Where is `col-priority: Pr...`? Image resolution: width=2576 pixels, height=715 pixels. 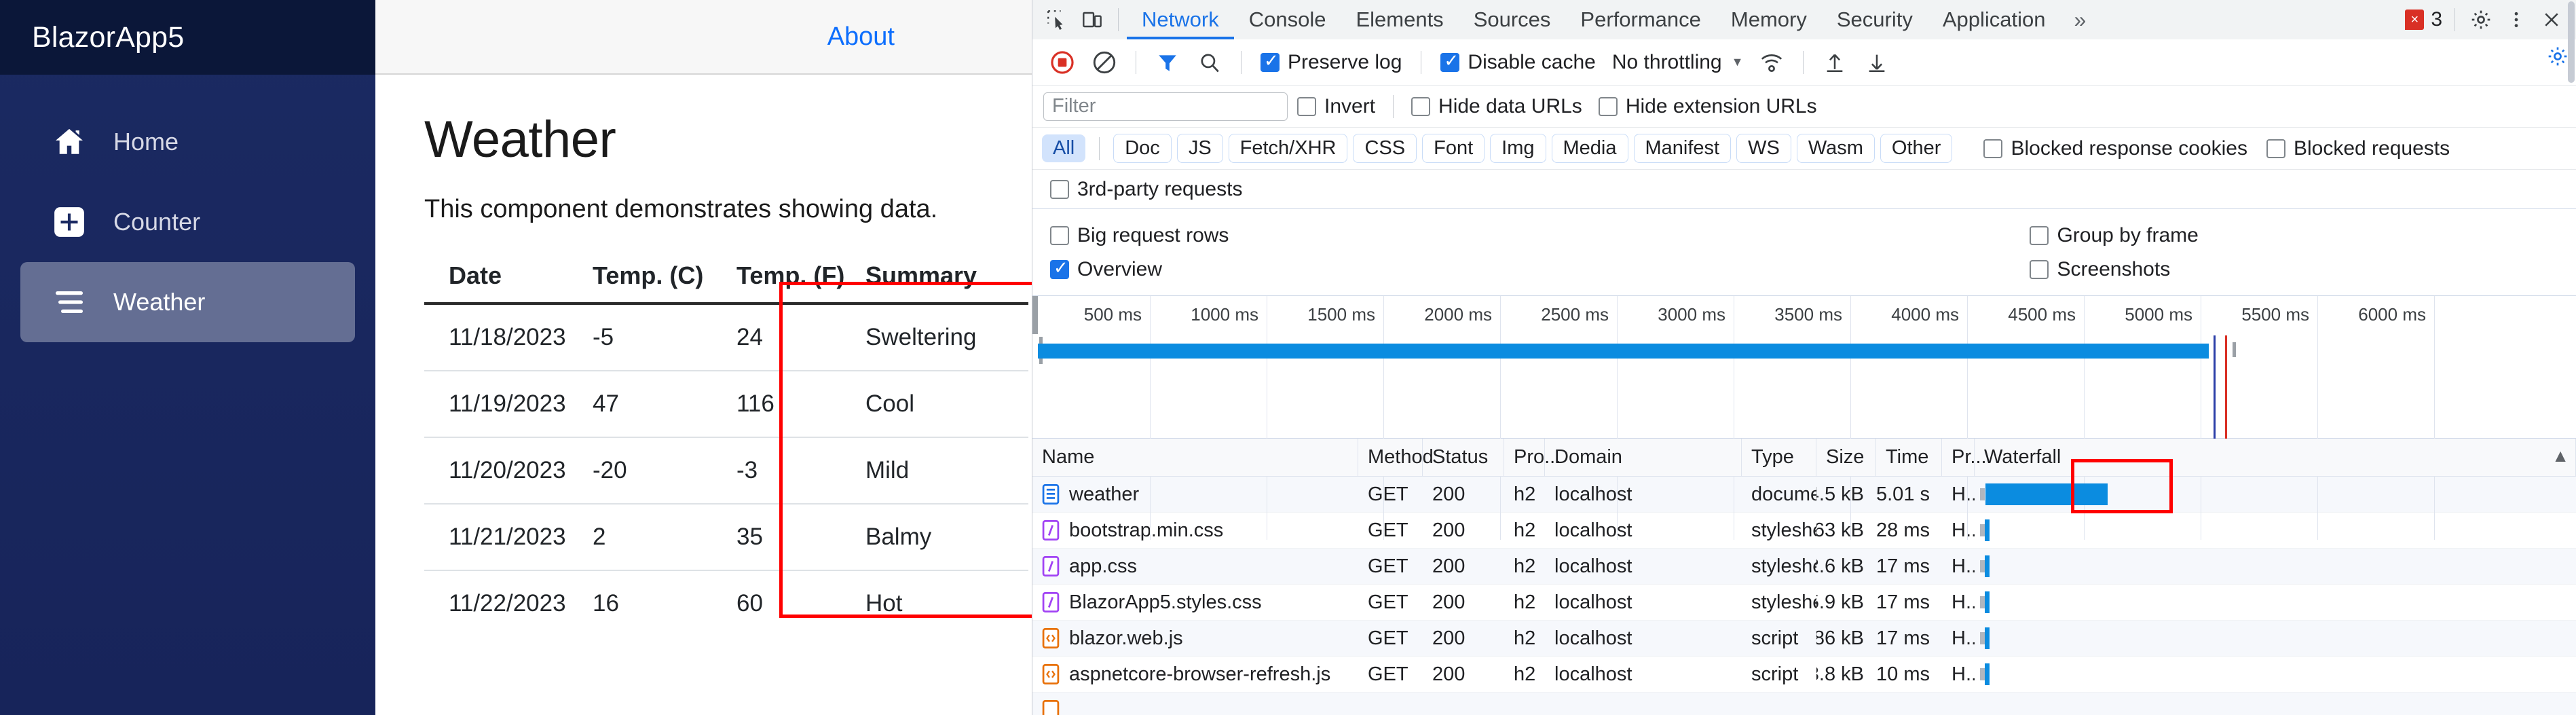
col-priority: Pr... is located at coordinates (1965, 457).